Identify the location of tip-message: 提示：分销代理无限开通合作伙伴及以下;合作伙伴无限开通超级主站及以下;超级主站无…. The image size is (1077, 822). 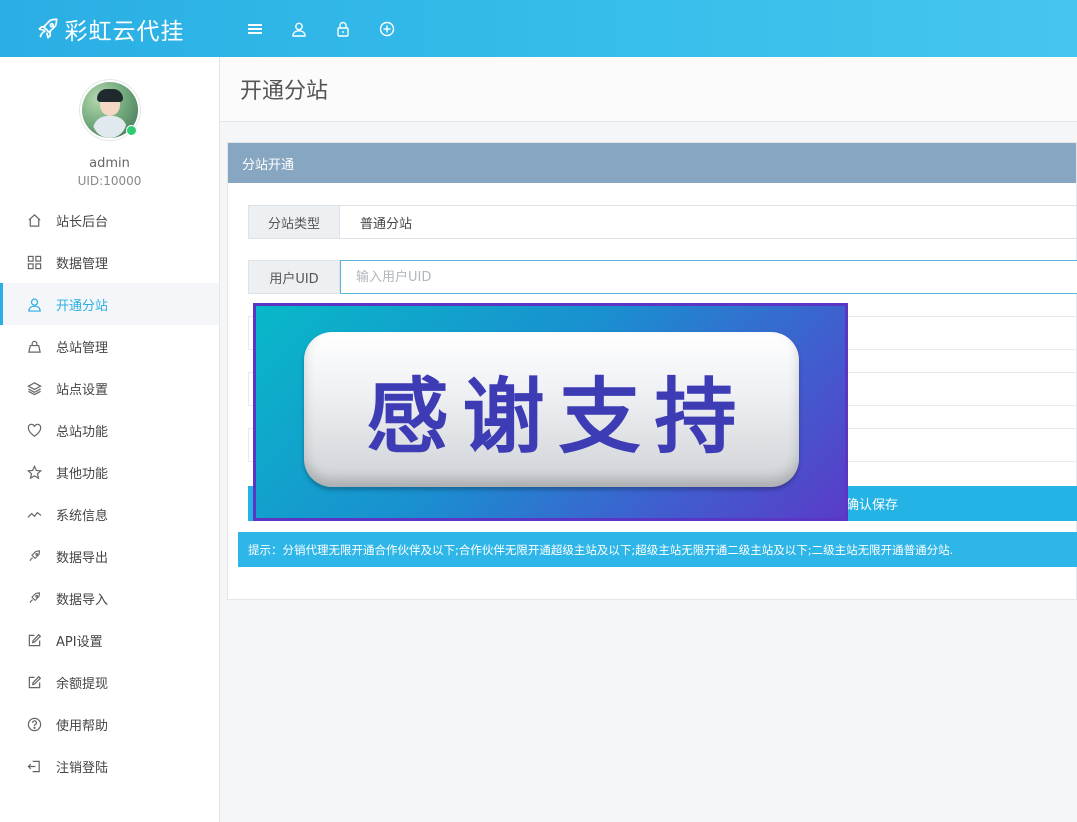
(657, 549).